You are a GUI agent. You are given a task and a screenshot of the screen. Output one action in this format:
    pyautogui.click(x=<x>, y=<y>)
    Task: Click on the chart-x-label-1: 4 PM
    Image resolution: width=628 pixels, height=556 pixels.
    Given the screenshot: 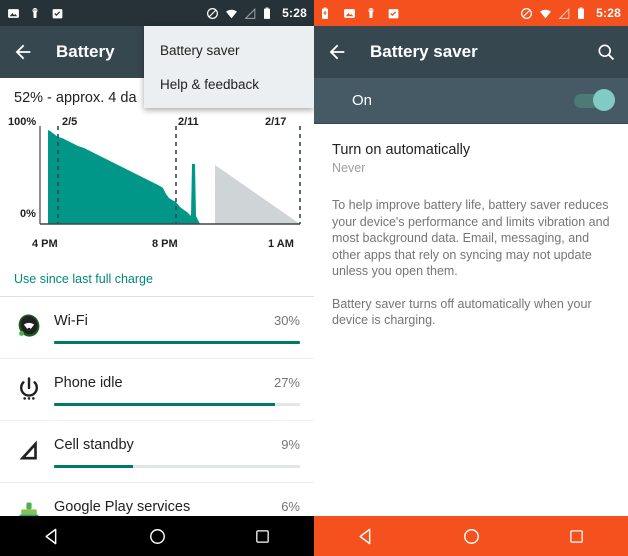 What is the action you would take?
    pyautogui.click(x=45, y=244)
    